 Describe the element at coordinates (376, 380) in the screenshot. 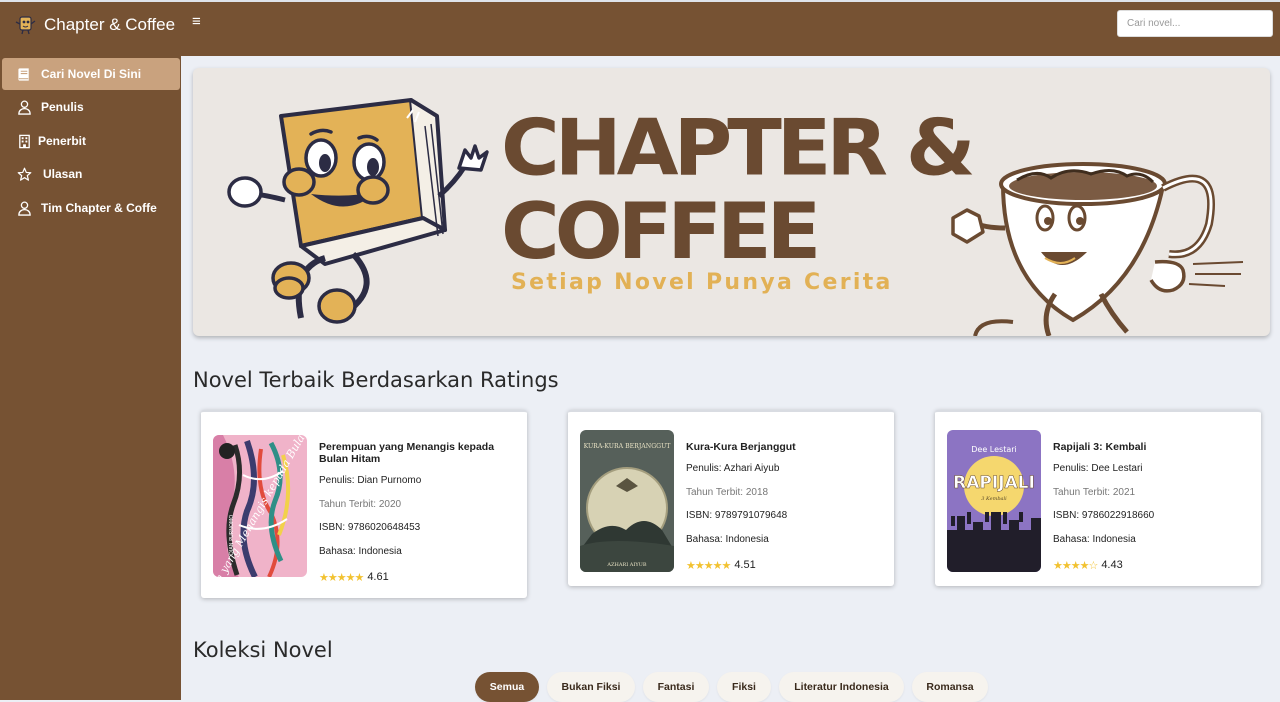

I see `top-rated-heading: Novel Terbaik Berdasarkan Ratings` at that location.